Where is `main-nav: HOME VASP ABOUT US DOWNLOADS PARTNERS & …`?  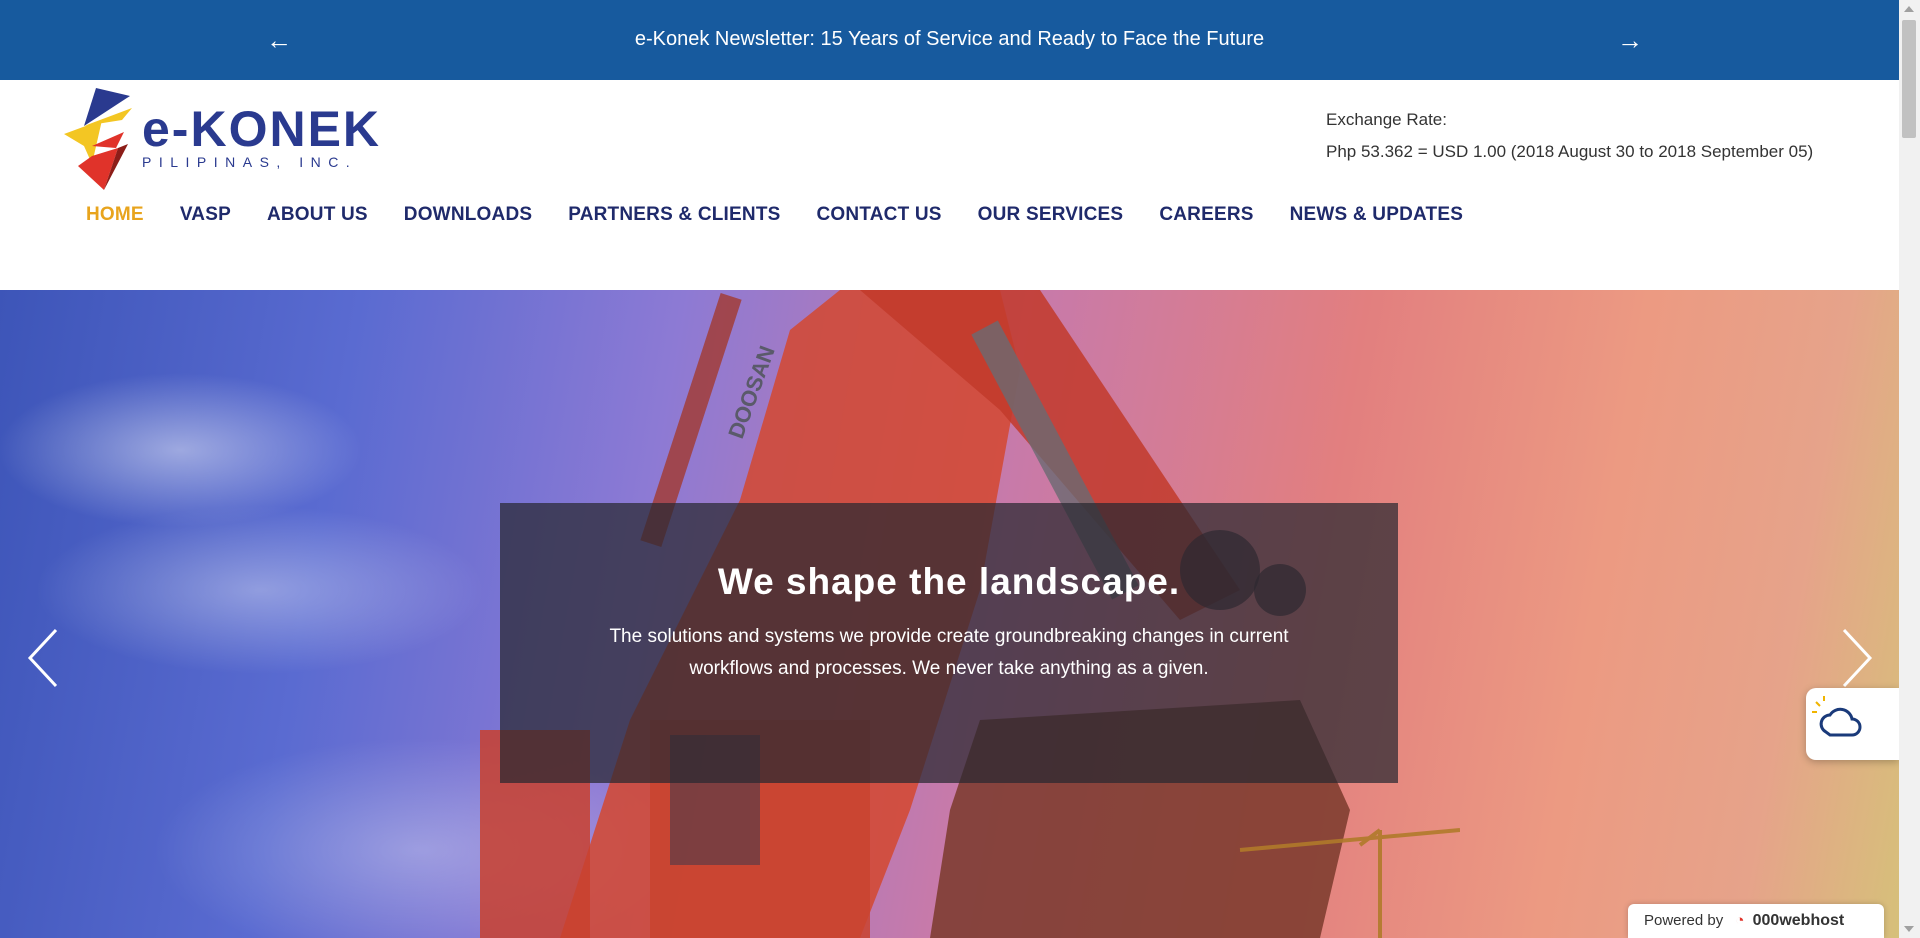
main-nav: HOME VASP ABOUT US DOWNLOADS PARTNERS & … is located at coordinates (792, 215).